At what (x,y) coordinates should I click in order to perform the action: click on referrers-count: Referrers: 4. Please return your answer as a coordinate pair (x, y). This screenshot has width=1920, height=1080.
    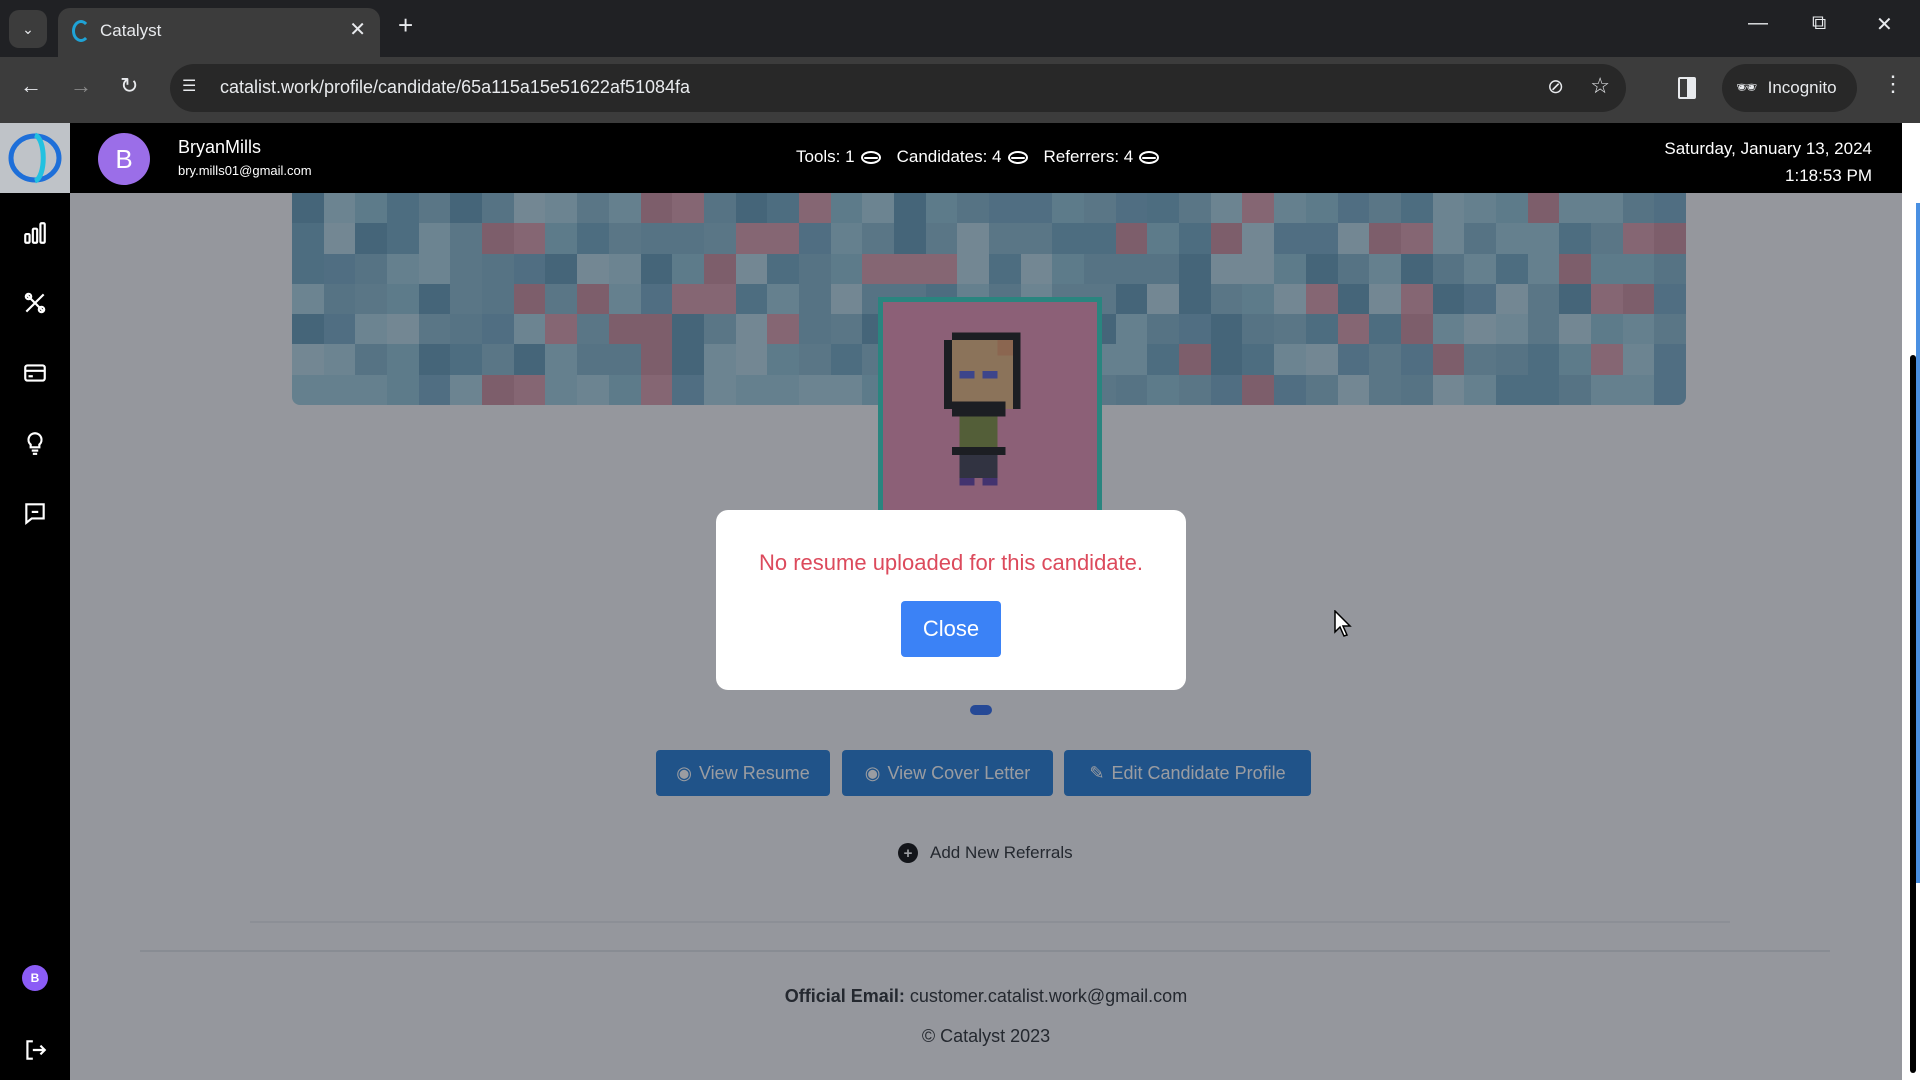
    Looking at the image, I should click on (1102, 157).